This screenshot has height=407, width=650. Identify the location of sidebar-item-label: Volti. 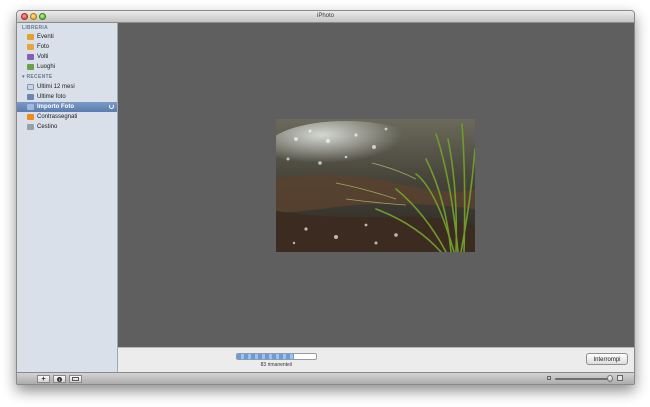
(43, 57).